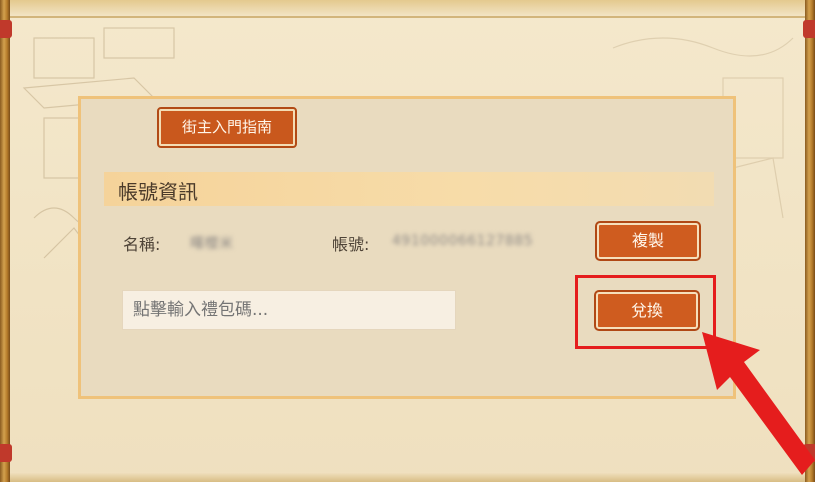  I want to click on copy-button: 複製, so click(648, 241).